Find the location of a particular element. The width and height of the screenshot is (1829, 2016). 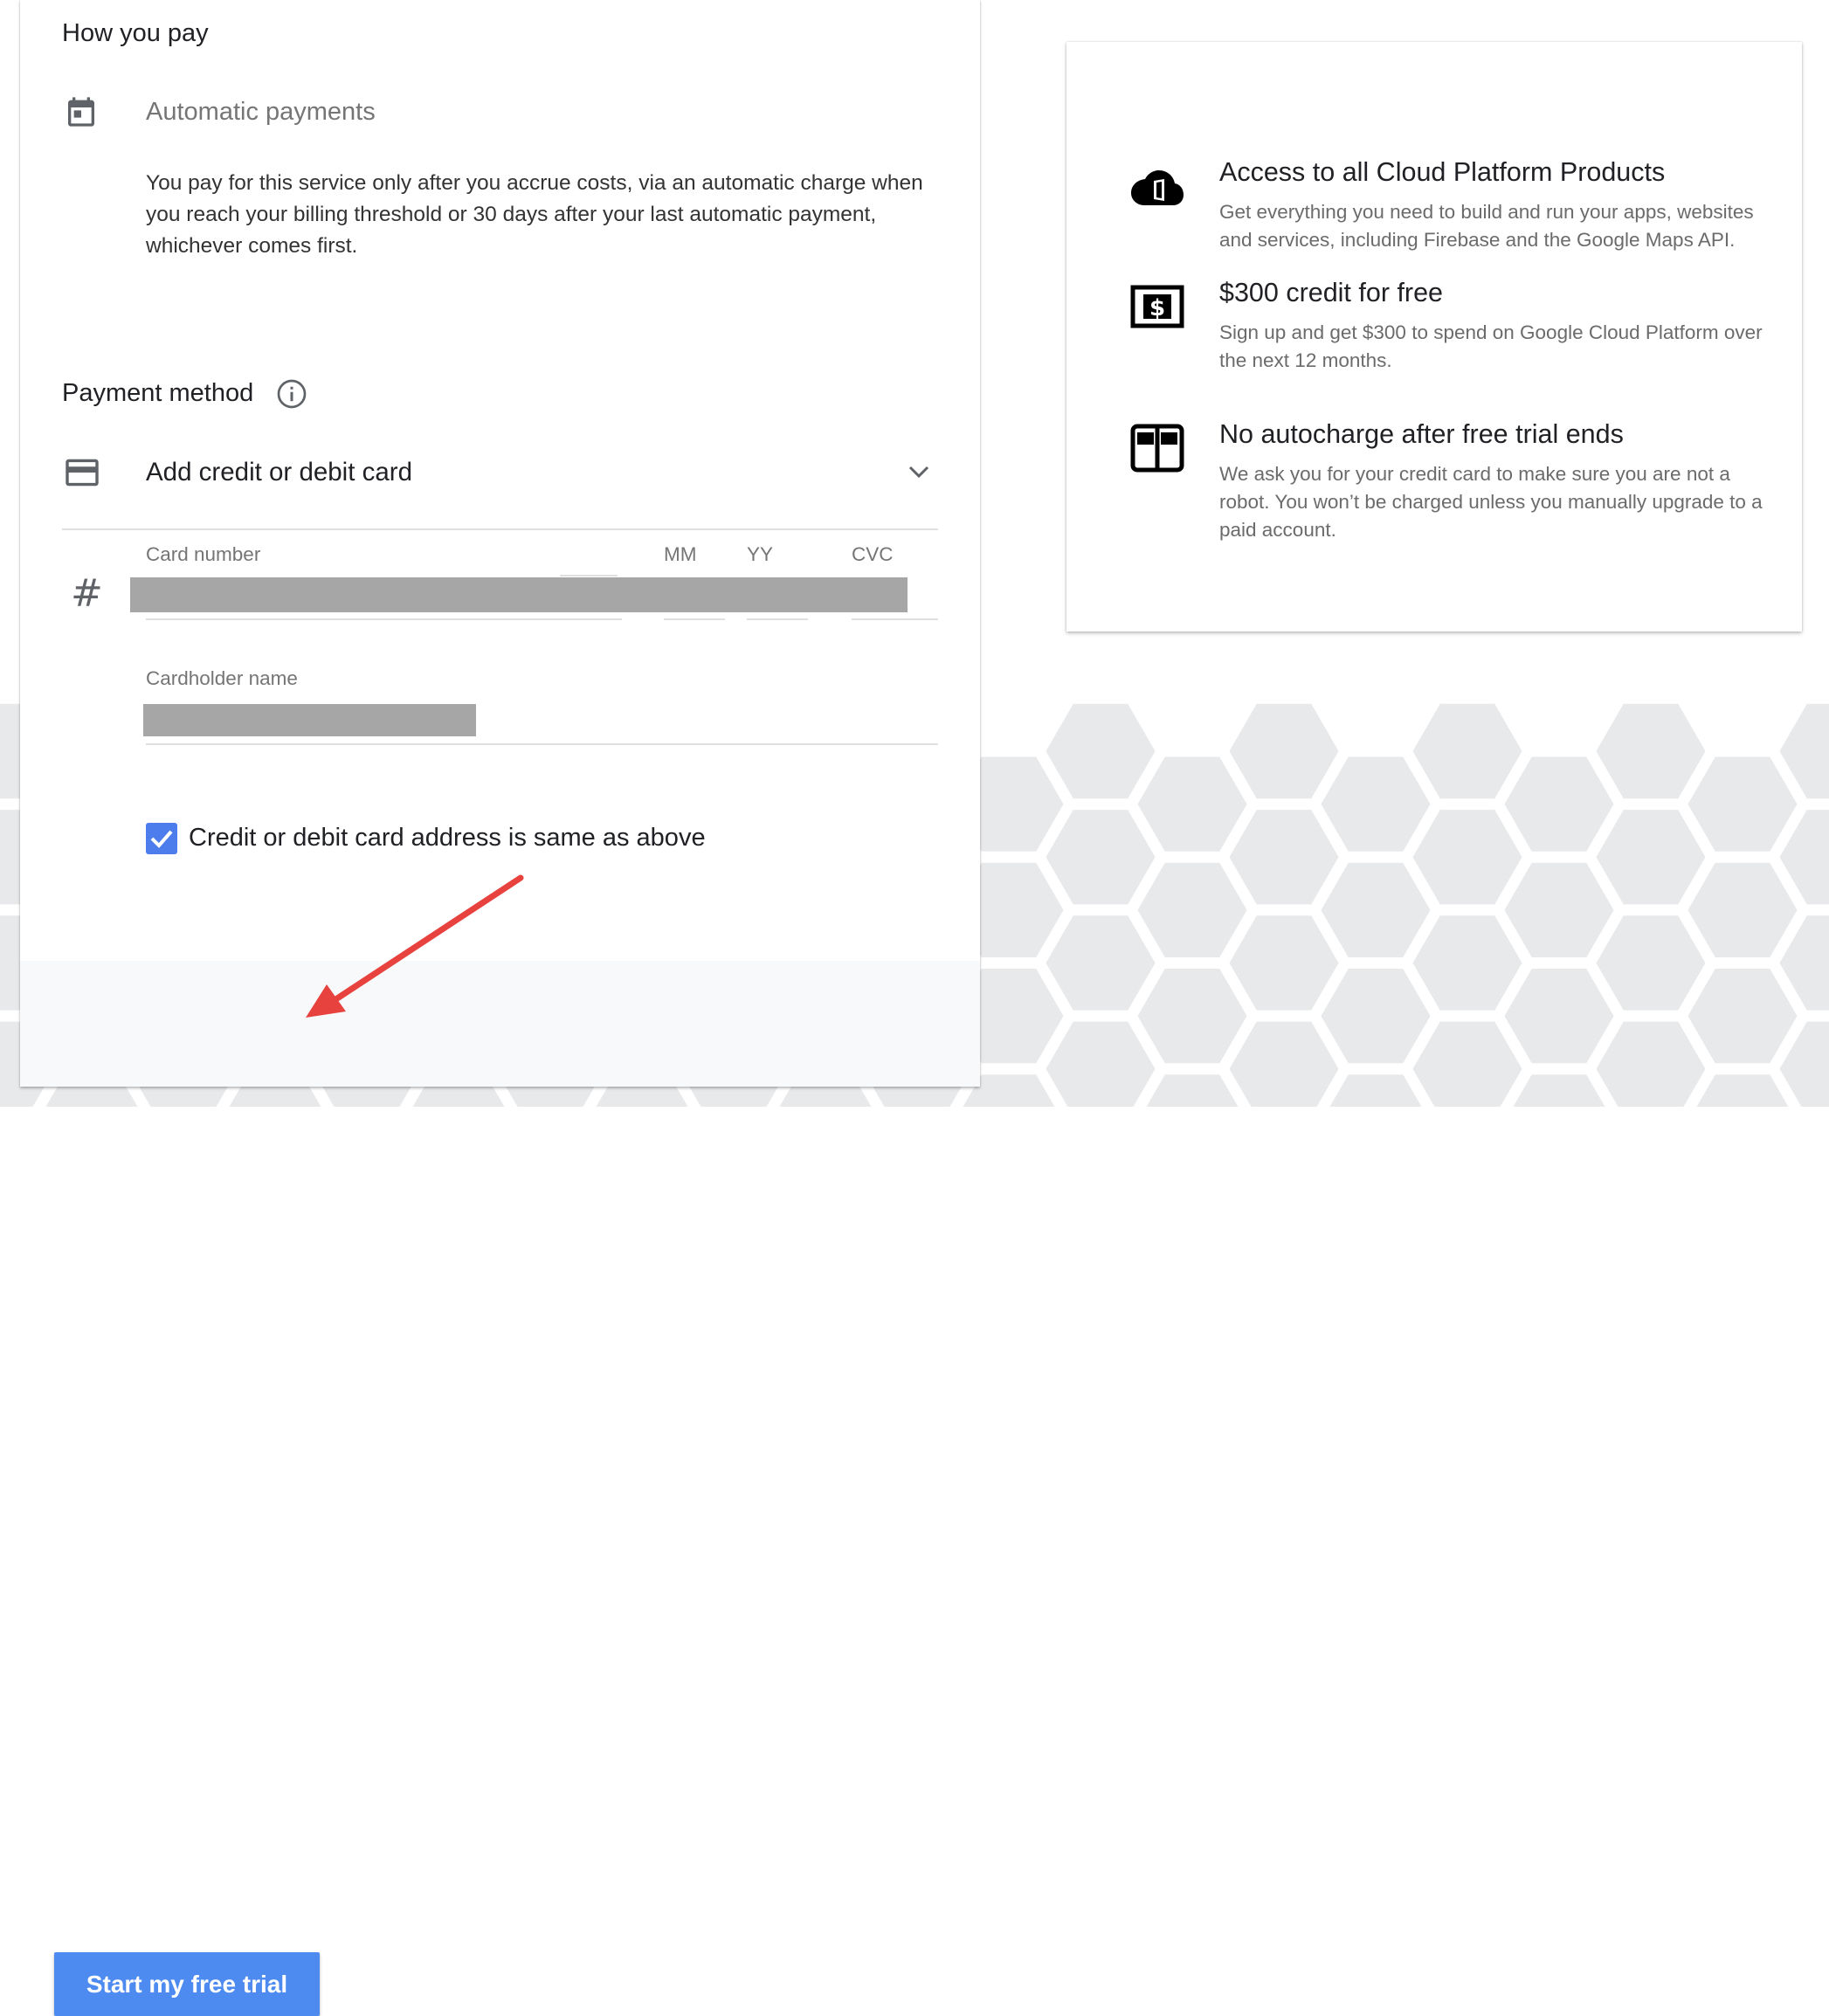

payment-method-heading: Payment method is located at coordinates (158, 393).